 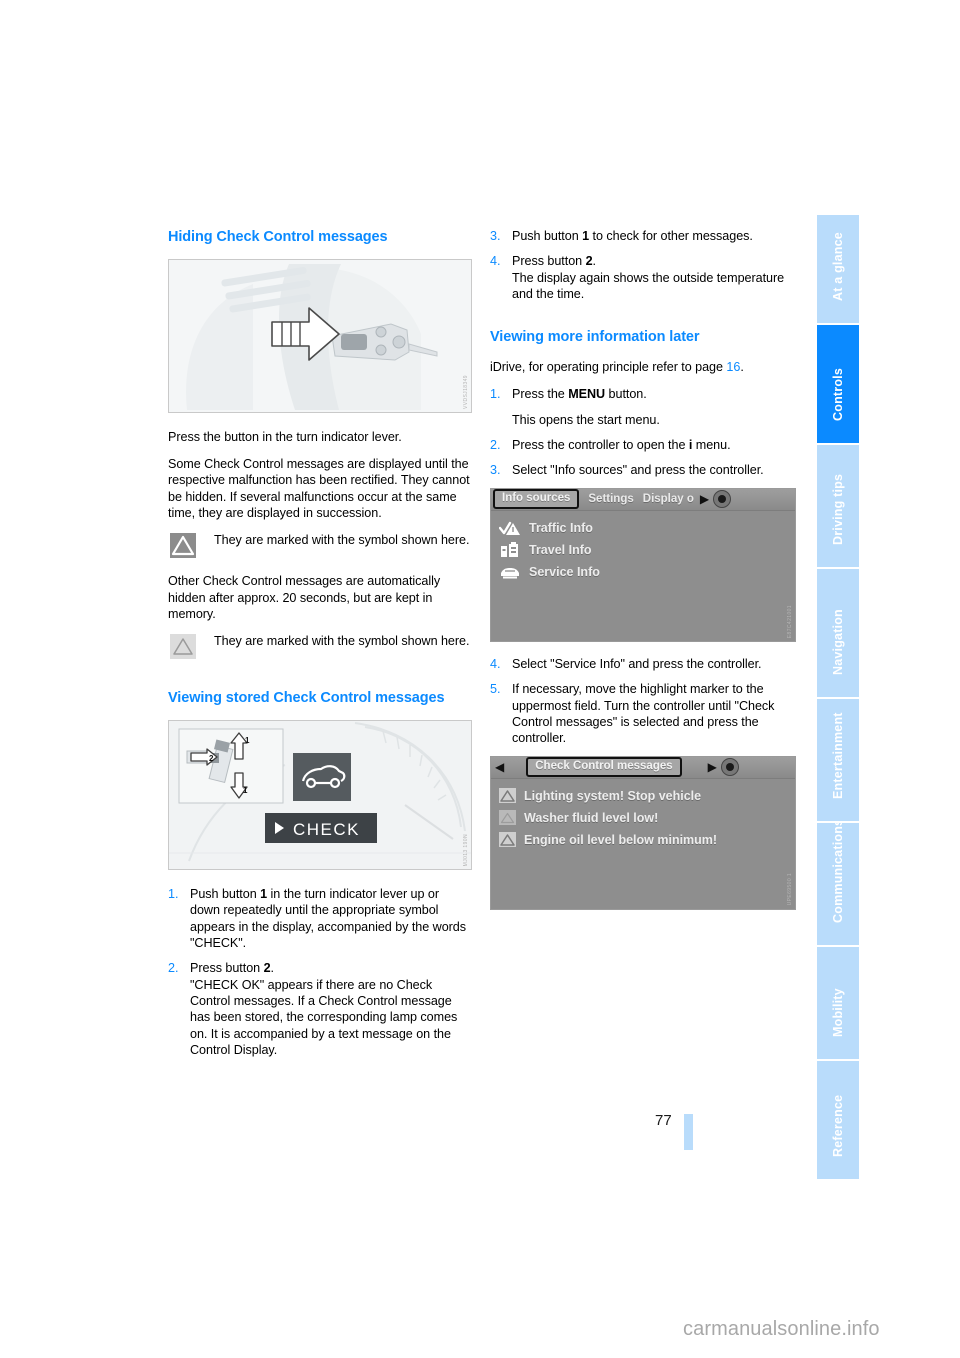 I want to click on idrive-row-engine-oil: Engine oil level below minimum!, so click(x=643, y=840).